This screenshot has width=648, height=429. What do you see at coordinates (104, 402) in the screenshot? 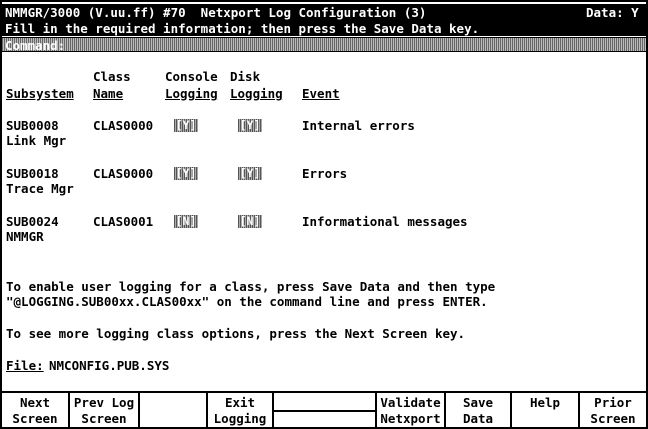
I see `softkey-label: Prev Log` at bounding box center [104, 402].